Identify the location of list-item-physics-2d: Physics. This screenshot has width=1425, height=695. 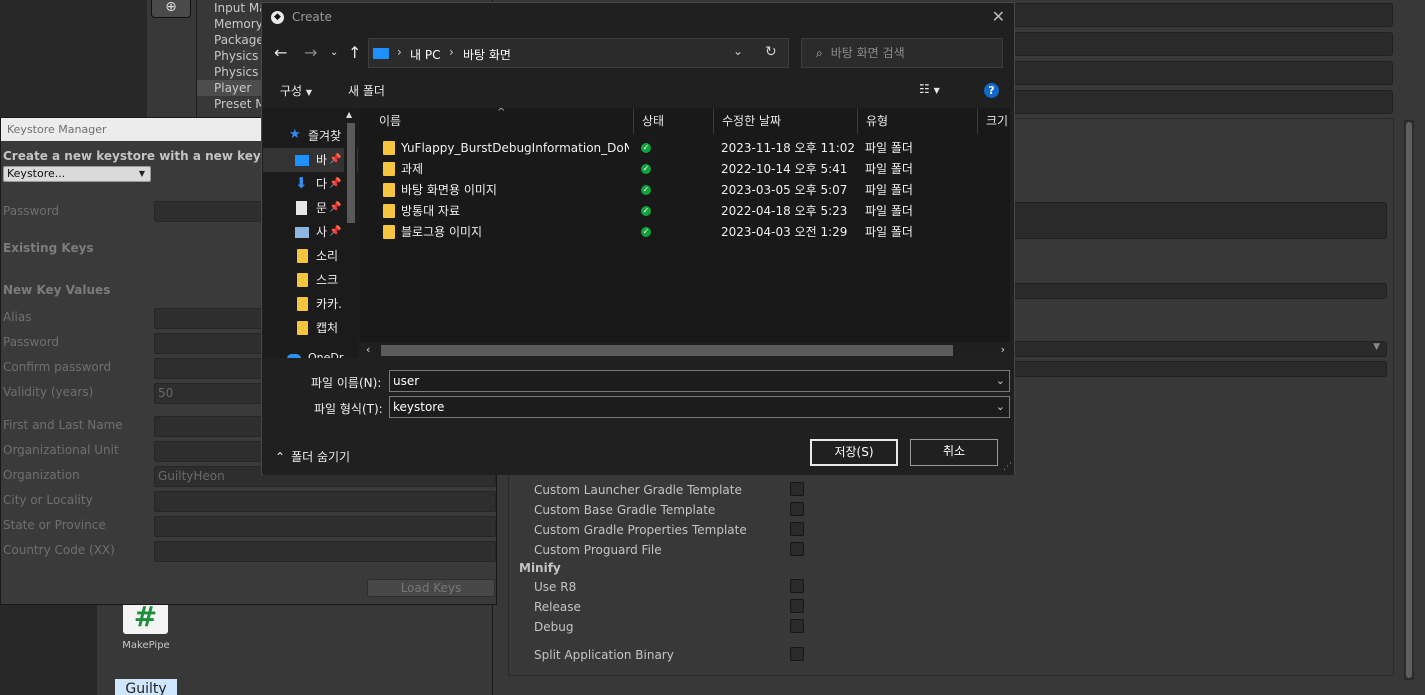
(236, 72).